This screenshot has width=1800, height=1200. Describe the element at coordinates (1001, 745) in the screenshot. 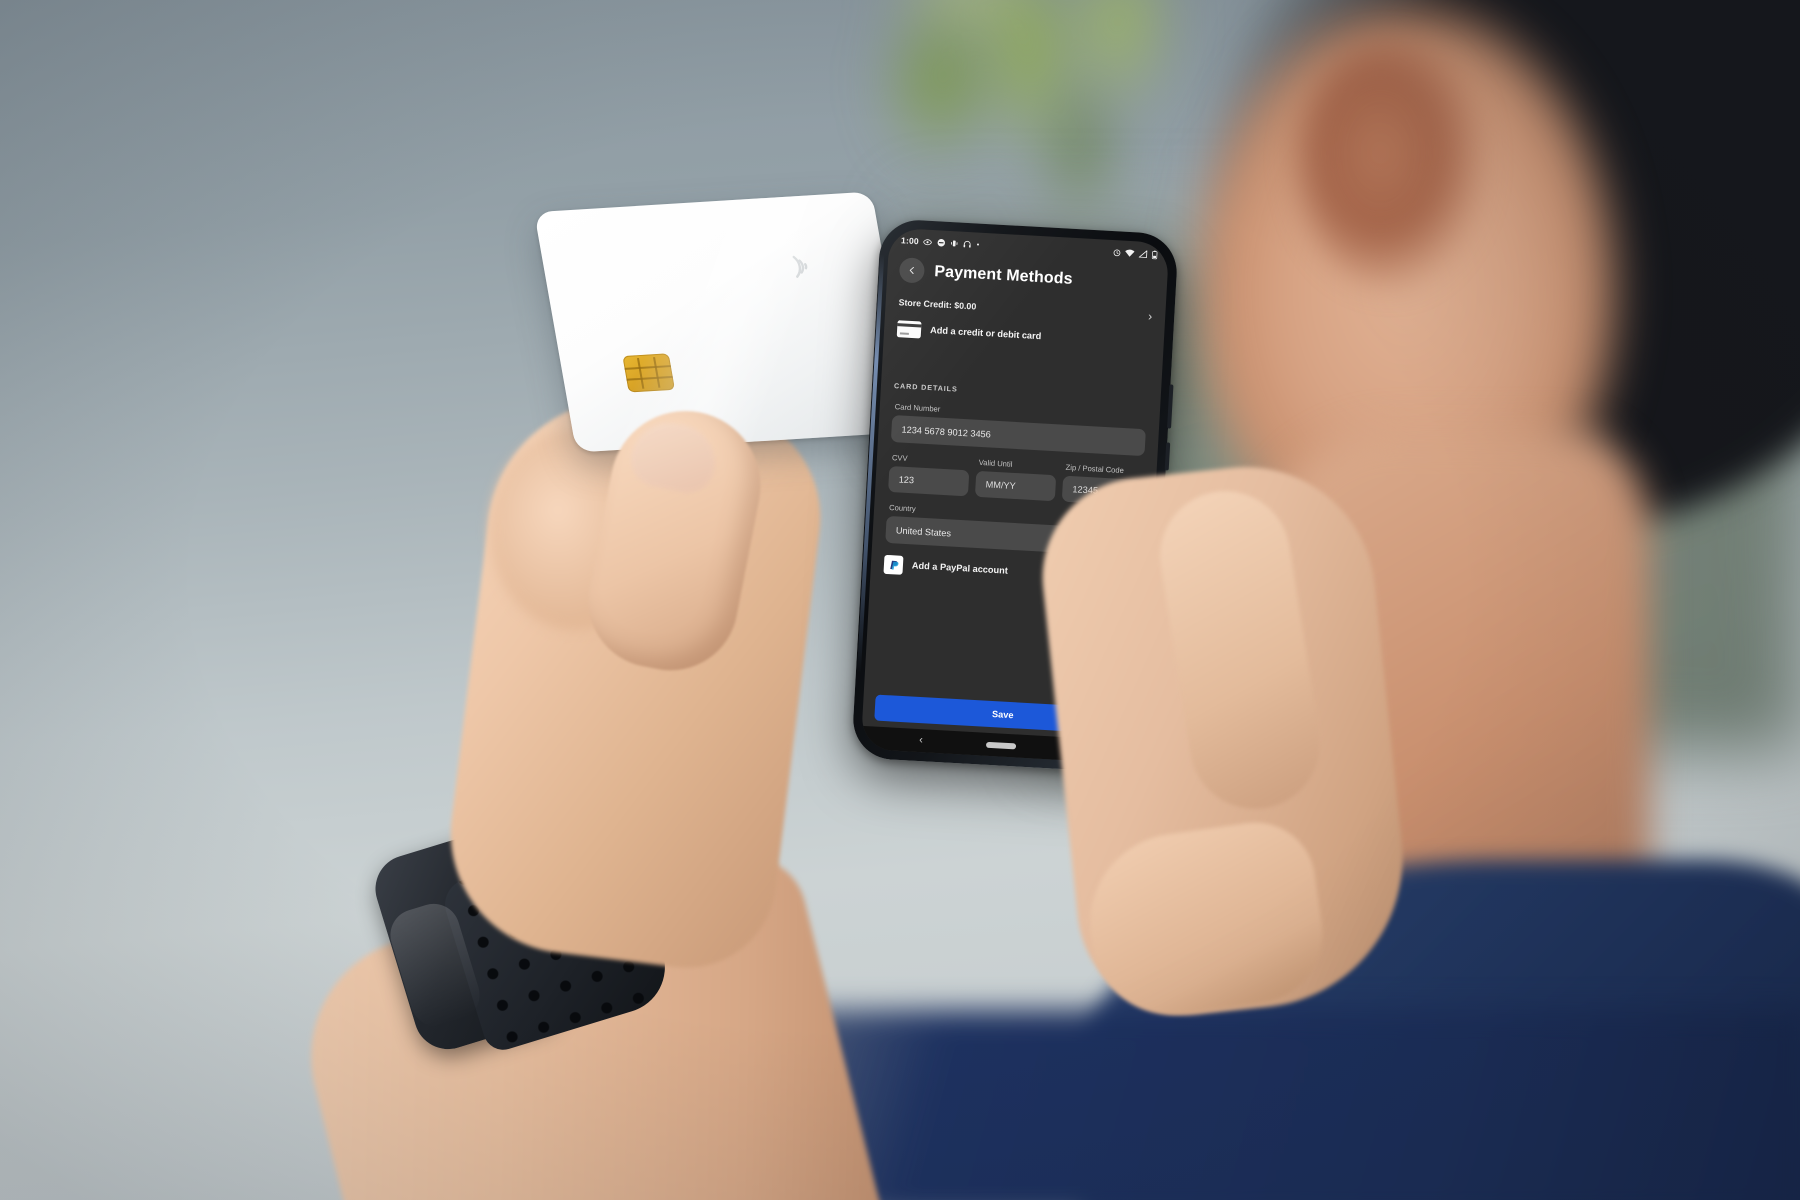

I see `nav-home-pill-icon` at that location.